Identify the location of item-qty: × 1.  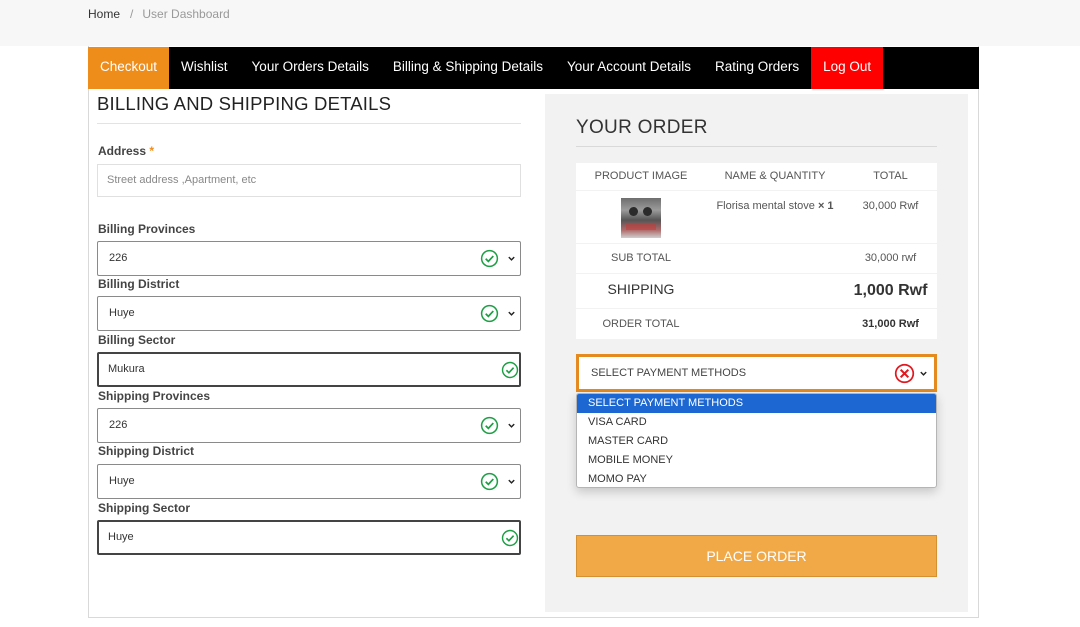
(825, 206).